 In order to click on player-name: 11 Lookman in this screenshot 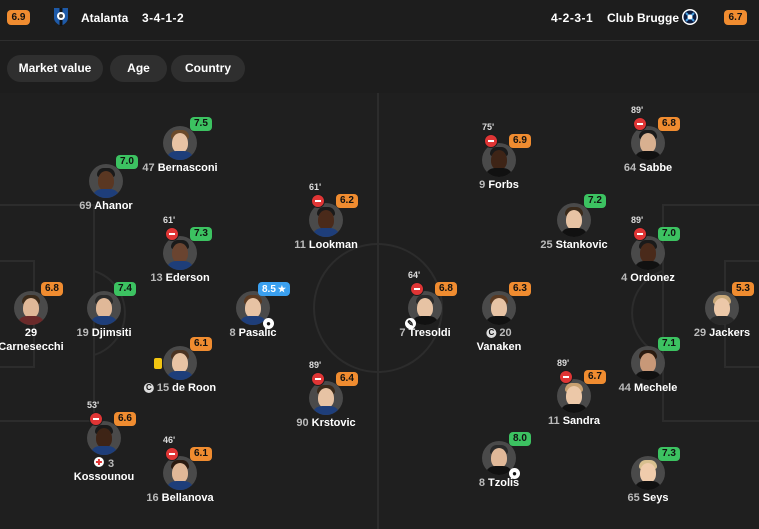, I will do `click(326, 245)`.